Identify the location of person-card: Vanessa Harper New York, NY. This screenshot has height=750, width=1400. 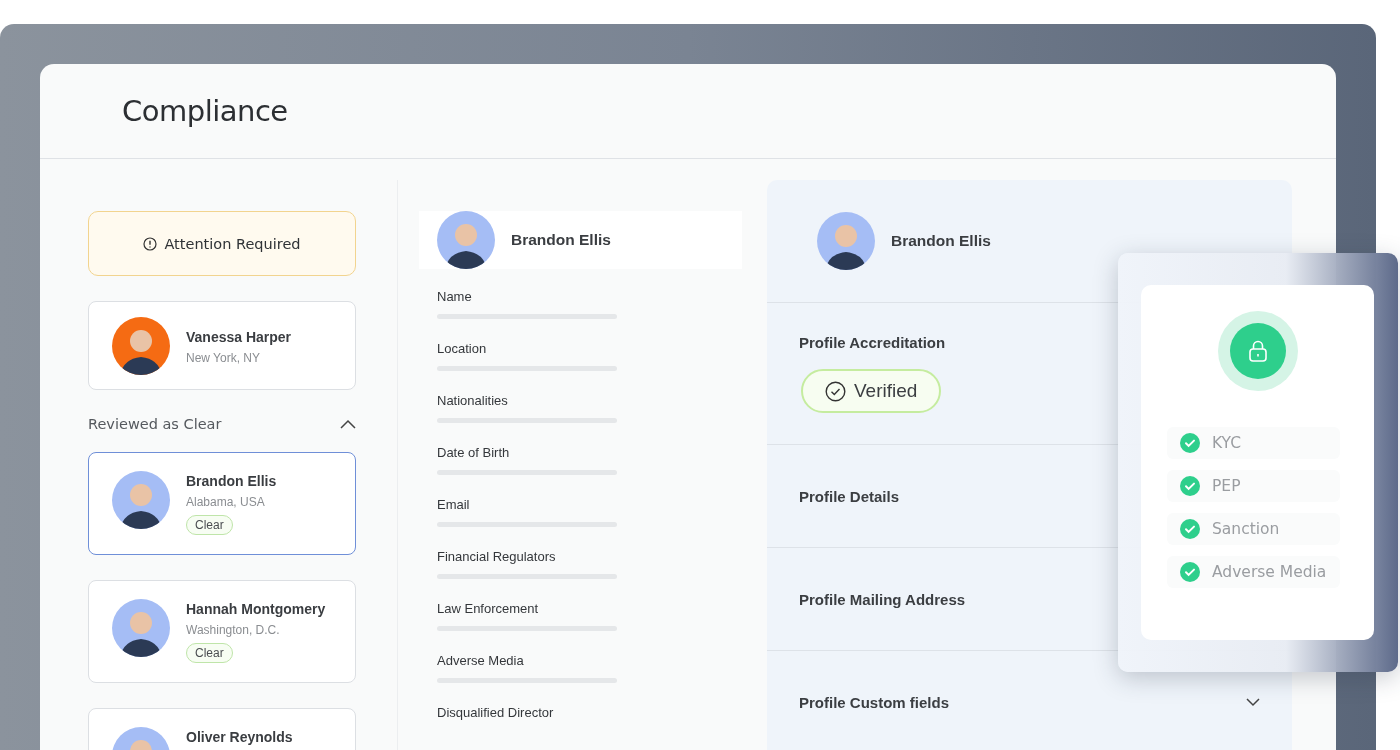
(222, 345).